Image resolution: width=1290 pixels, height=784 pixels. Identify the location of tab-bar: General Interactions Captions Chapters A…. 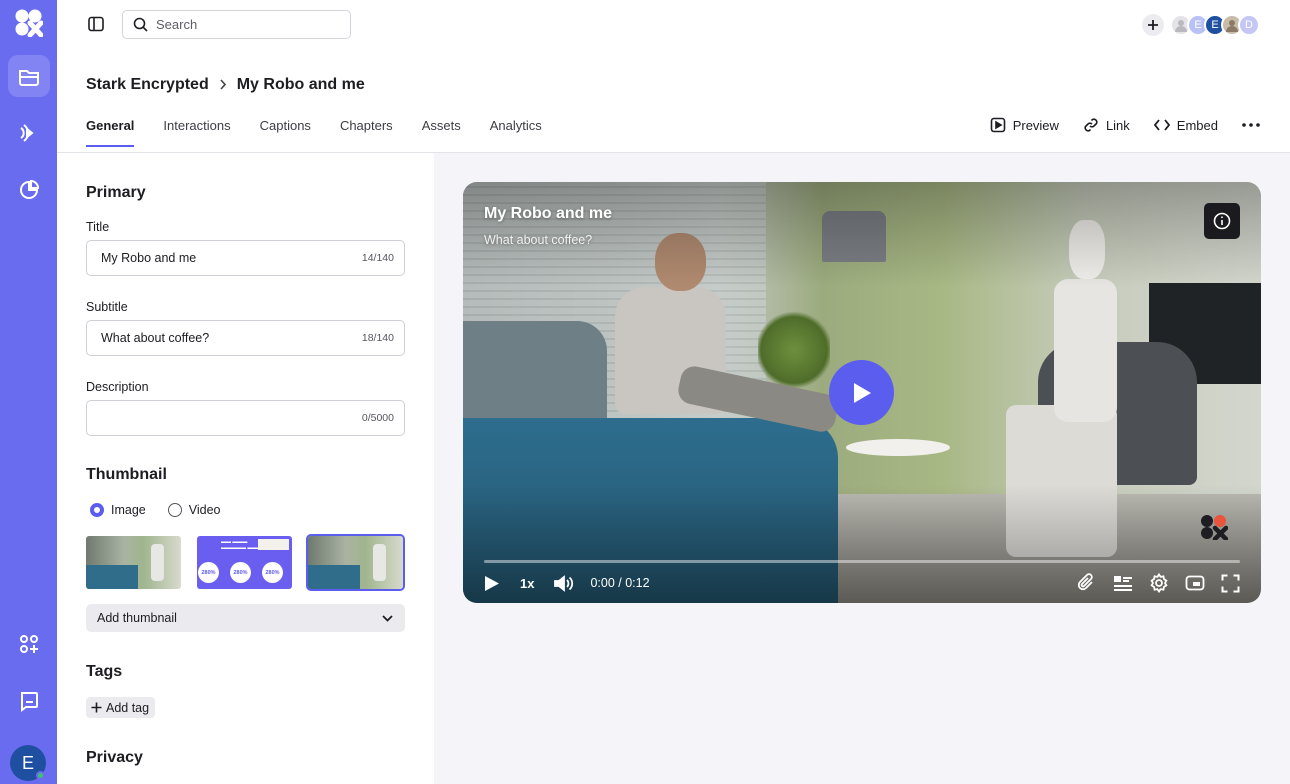
(314, 132).